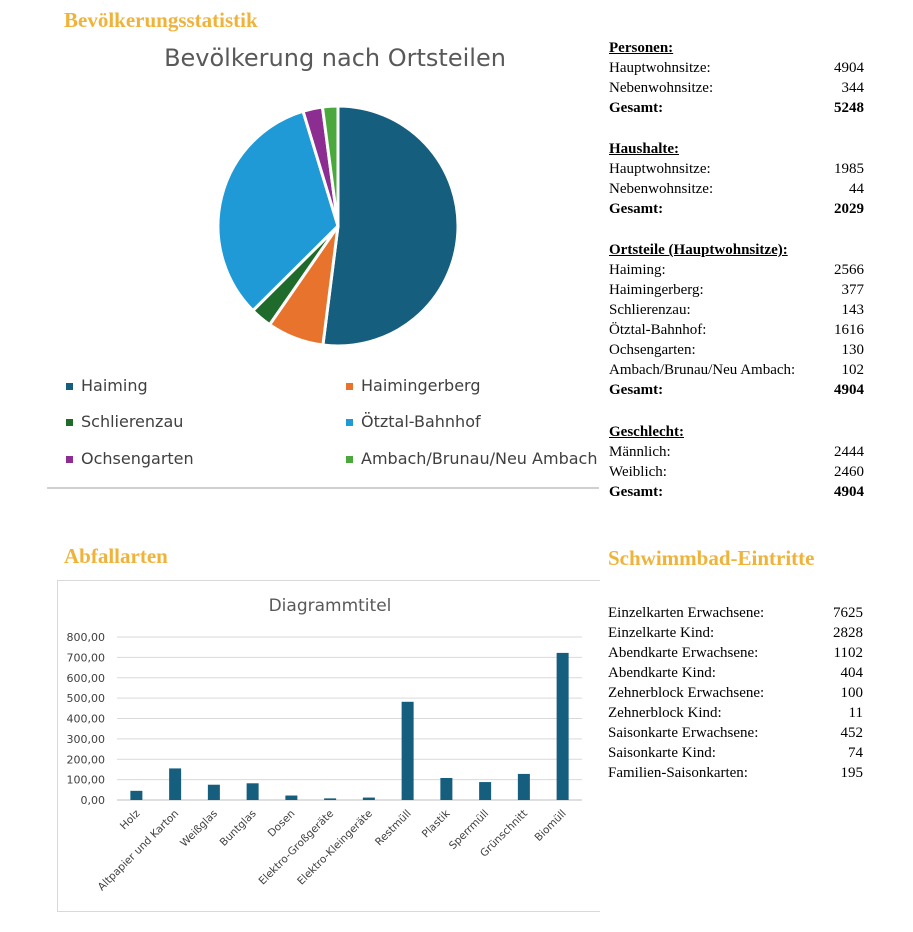  What do you see at coordinates (855, 753) in the screenshot?
I see `pool-value: 74` at bounding box center [855, 753].